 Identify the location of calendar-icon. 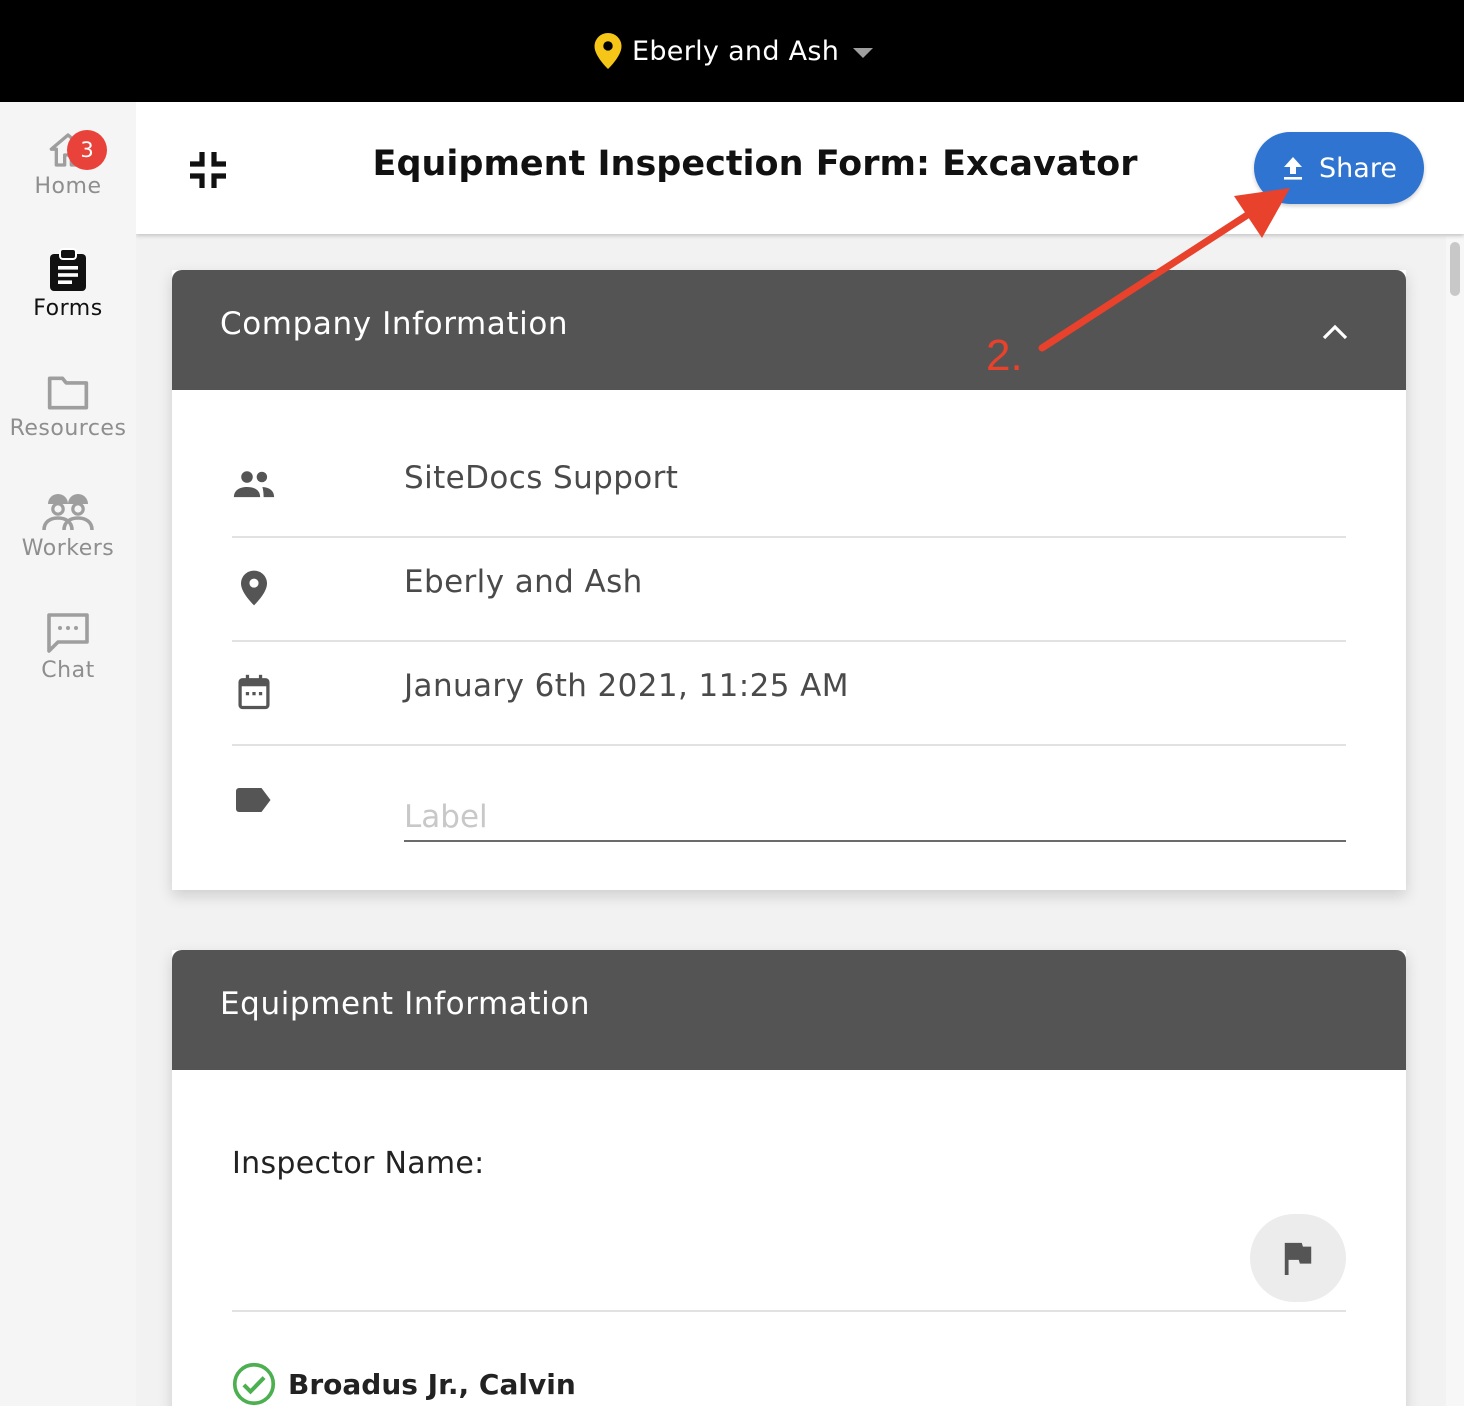
(254, 692).